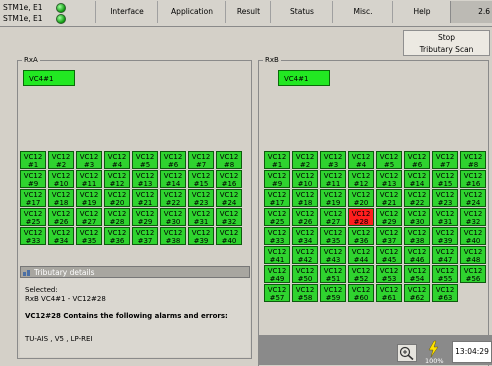 The height and width of the screenshot is (366, 492). What do you see at coordinates (361, 293) in the screenshot?
I see `tributary-cell: VC12 #60` at bounding box center [361, 293].